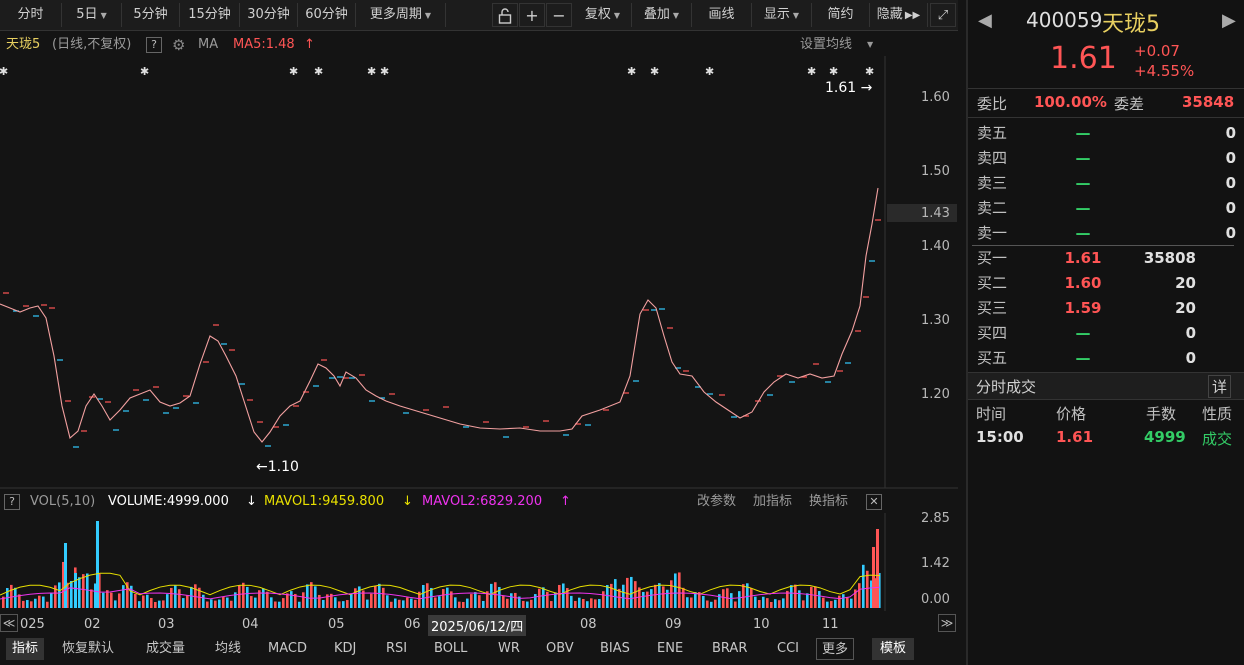  Describe the element at coordinates (345, 649) in the screenshot. I see `indicator-kdj: KDJ` at that location.